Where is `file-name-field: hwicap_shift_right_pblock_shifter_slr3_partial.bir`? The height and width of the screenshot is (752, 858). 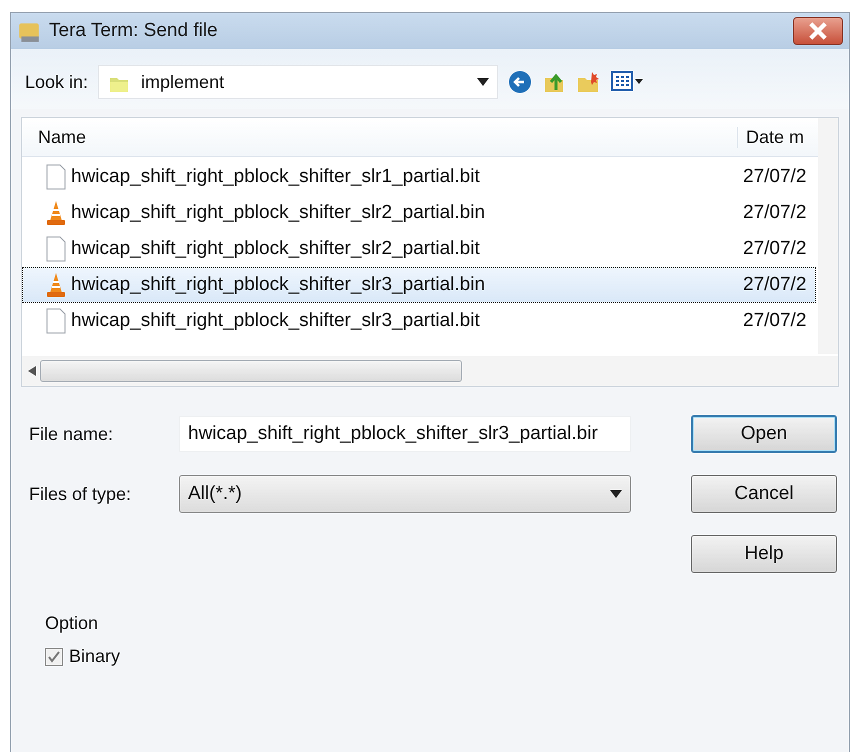
file-name-field: hwicap_shift_right_pblock_shifter_slr3_partial.bir is located at coordinates (405, 434).